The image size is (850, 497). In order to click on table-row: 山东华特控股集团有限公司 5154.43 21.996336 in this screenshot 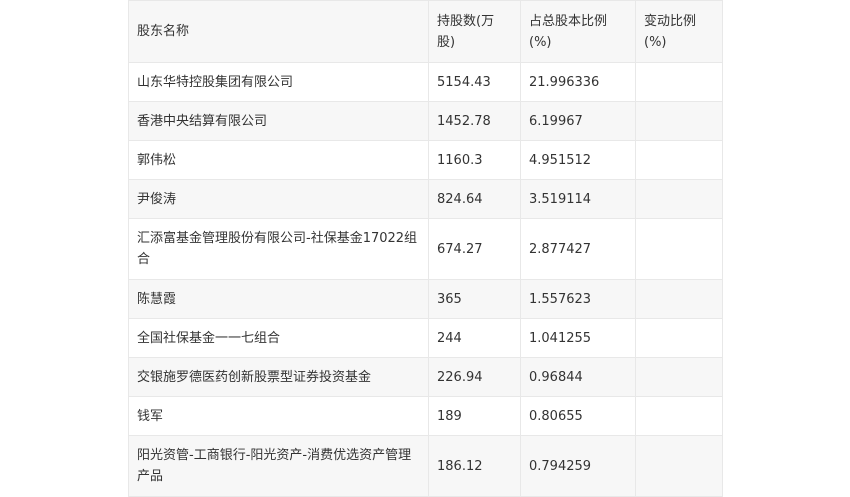, I will do `click(425, 82)`.